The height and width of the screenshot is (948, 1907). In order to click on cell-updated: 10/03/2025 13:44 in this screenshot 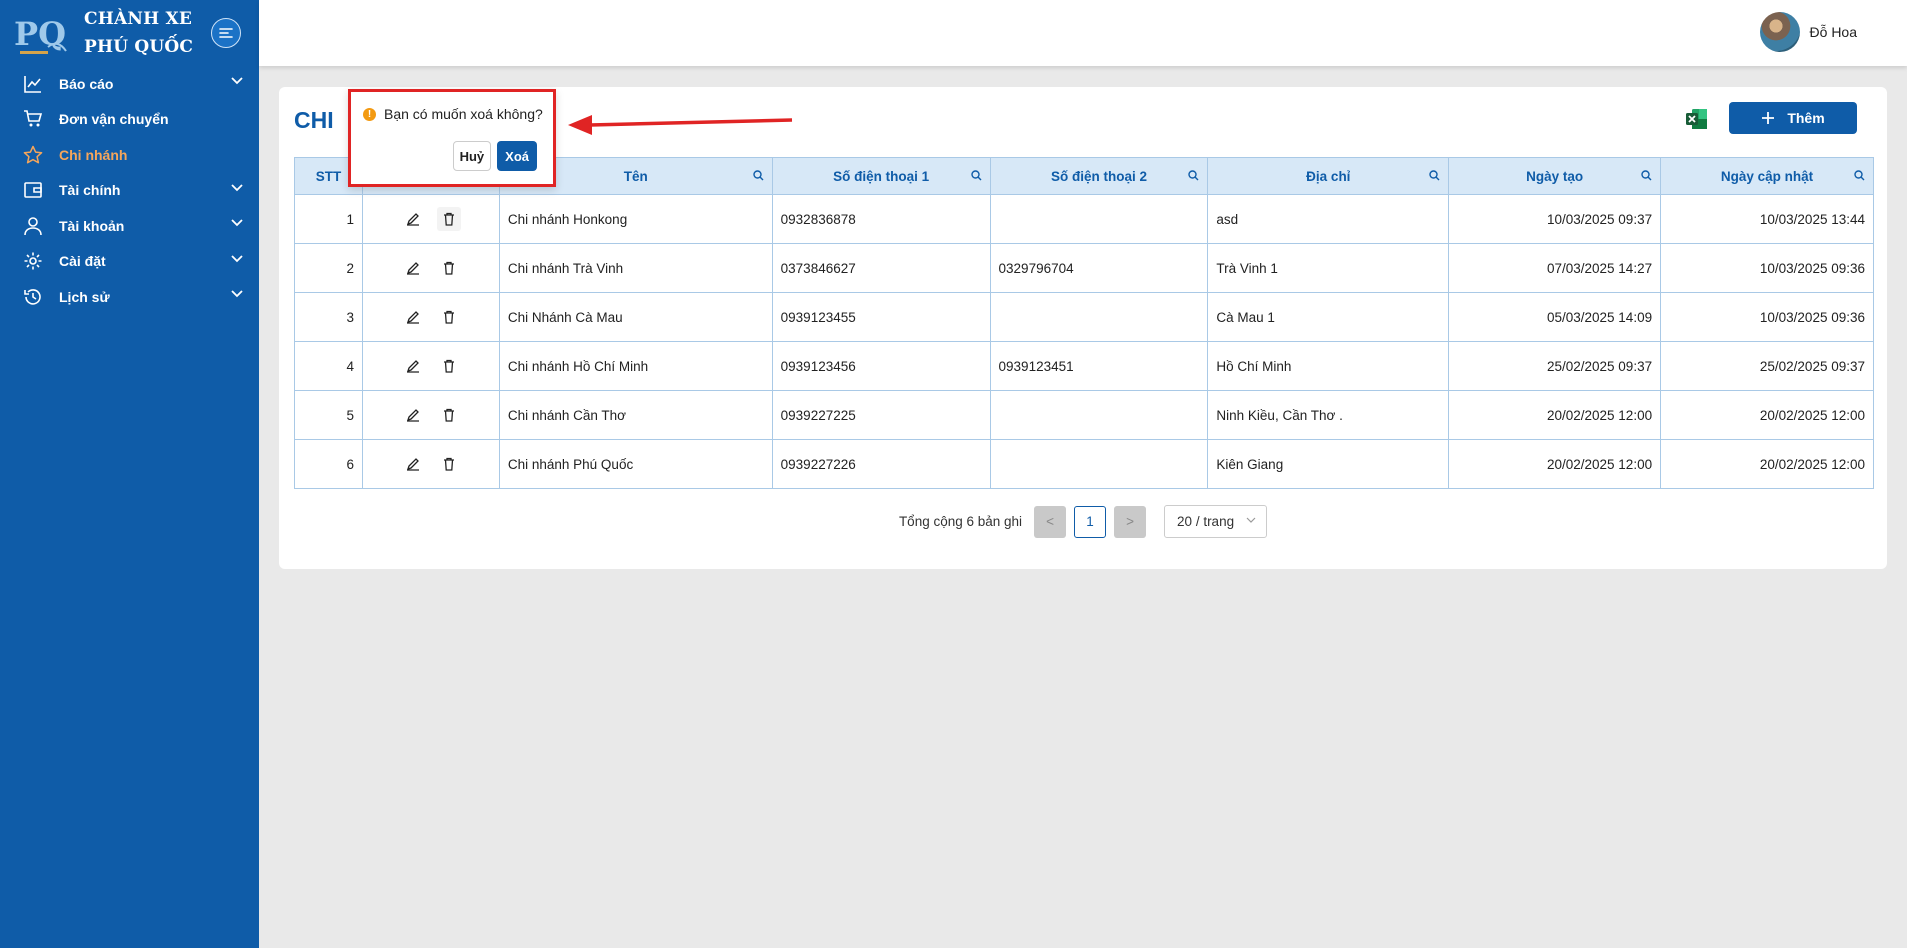, I will do `click(1767, 219)`.